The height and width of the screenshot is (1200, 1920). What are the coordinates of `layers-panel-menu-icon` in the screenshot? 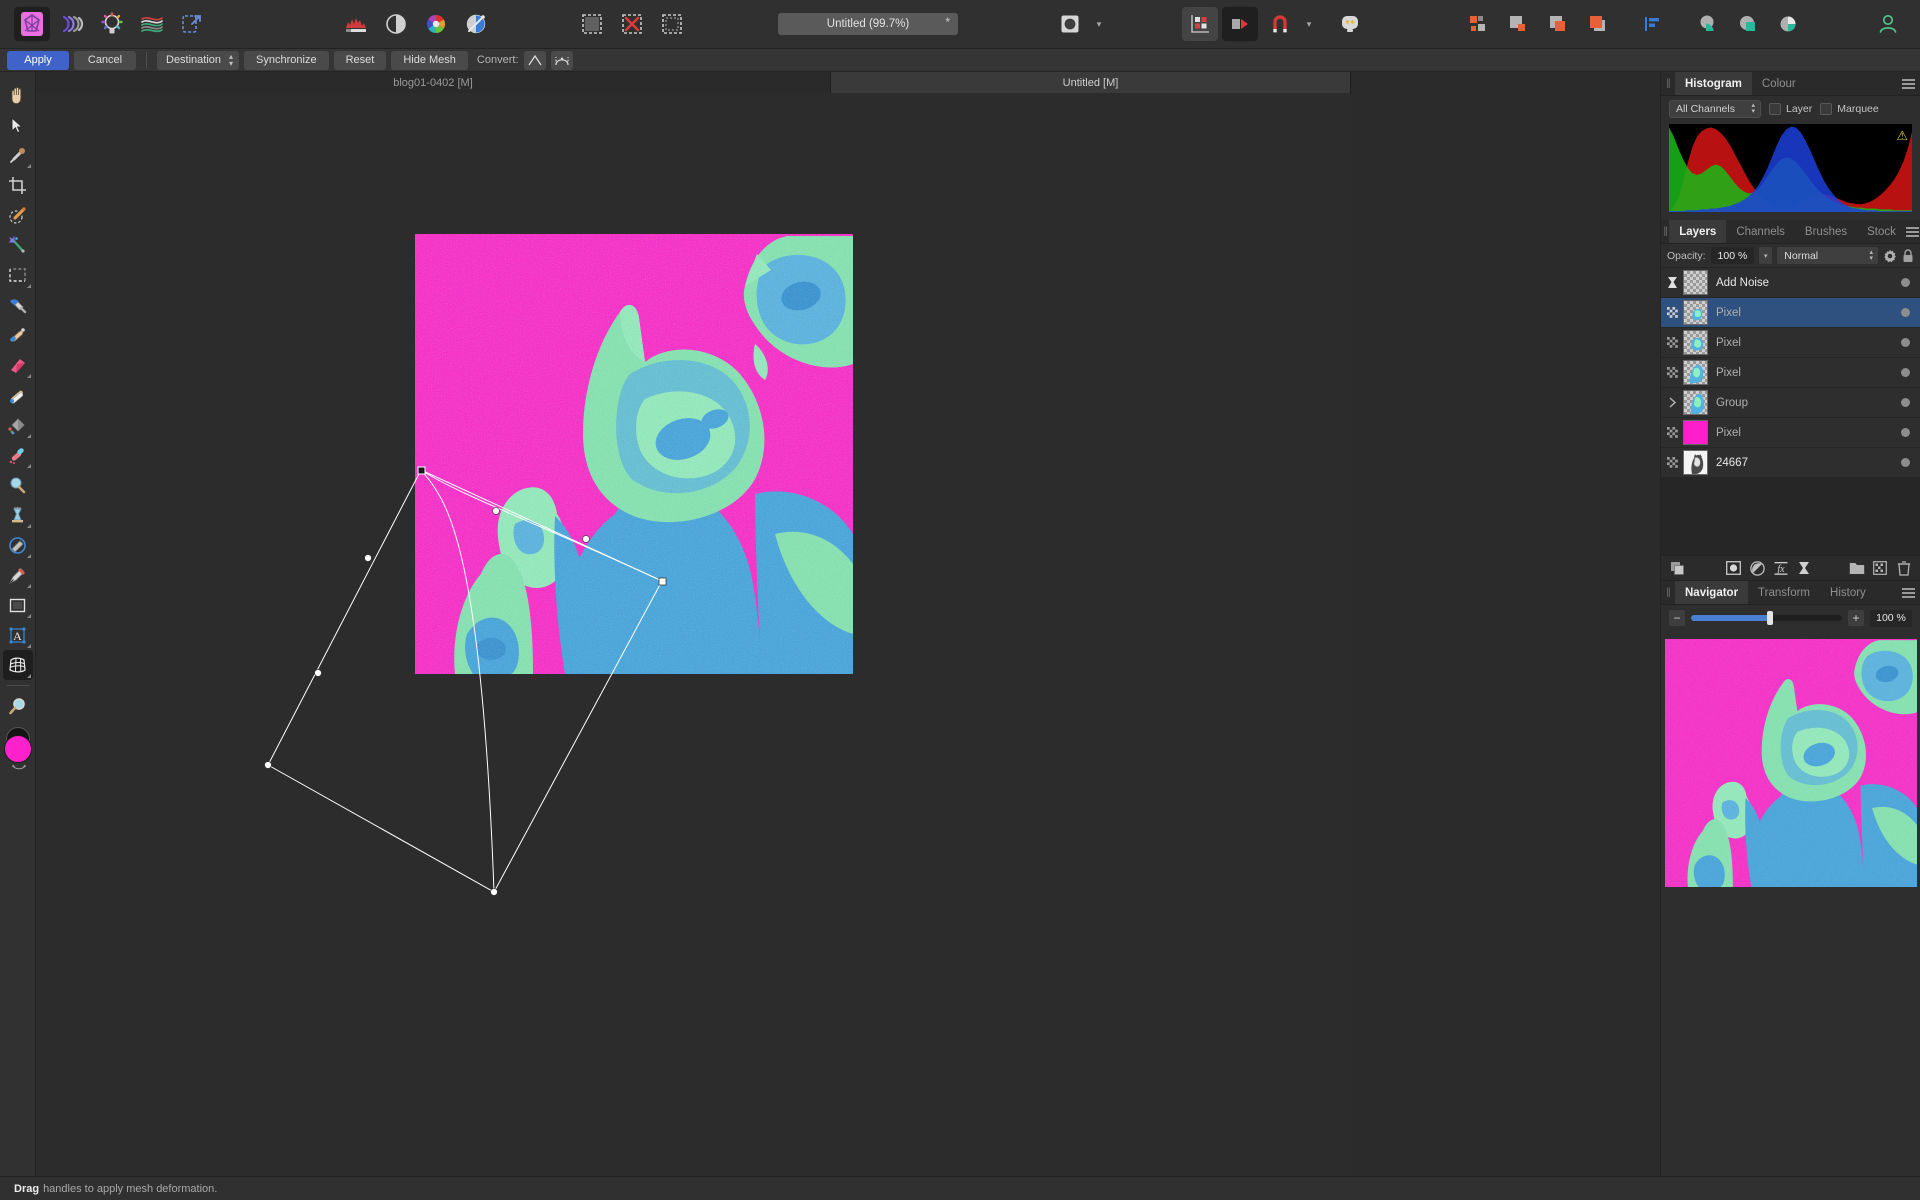 It's located at (1913, 231).